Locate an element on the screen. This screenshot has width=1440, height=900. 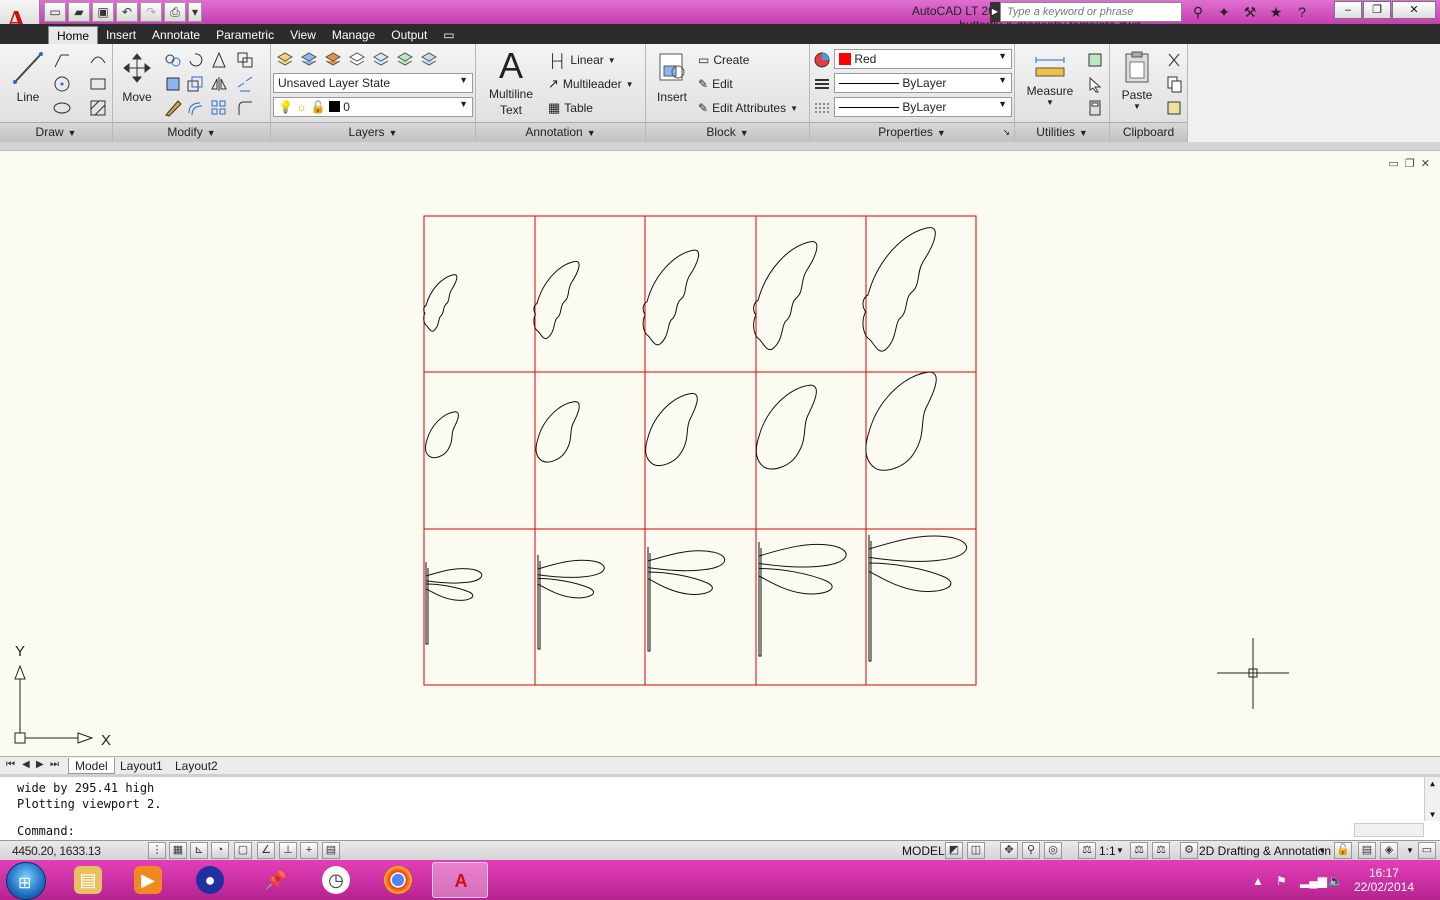
calculator-icon is located at coordinates (1095, 108).